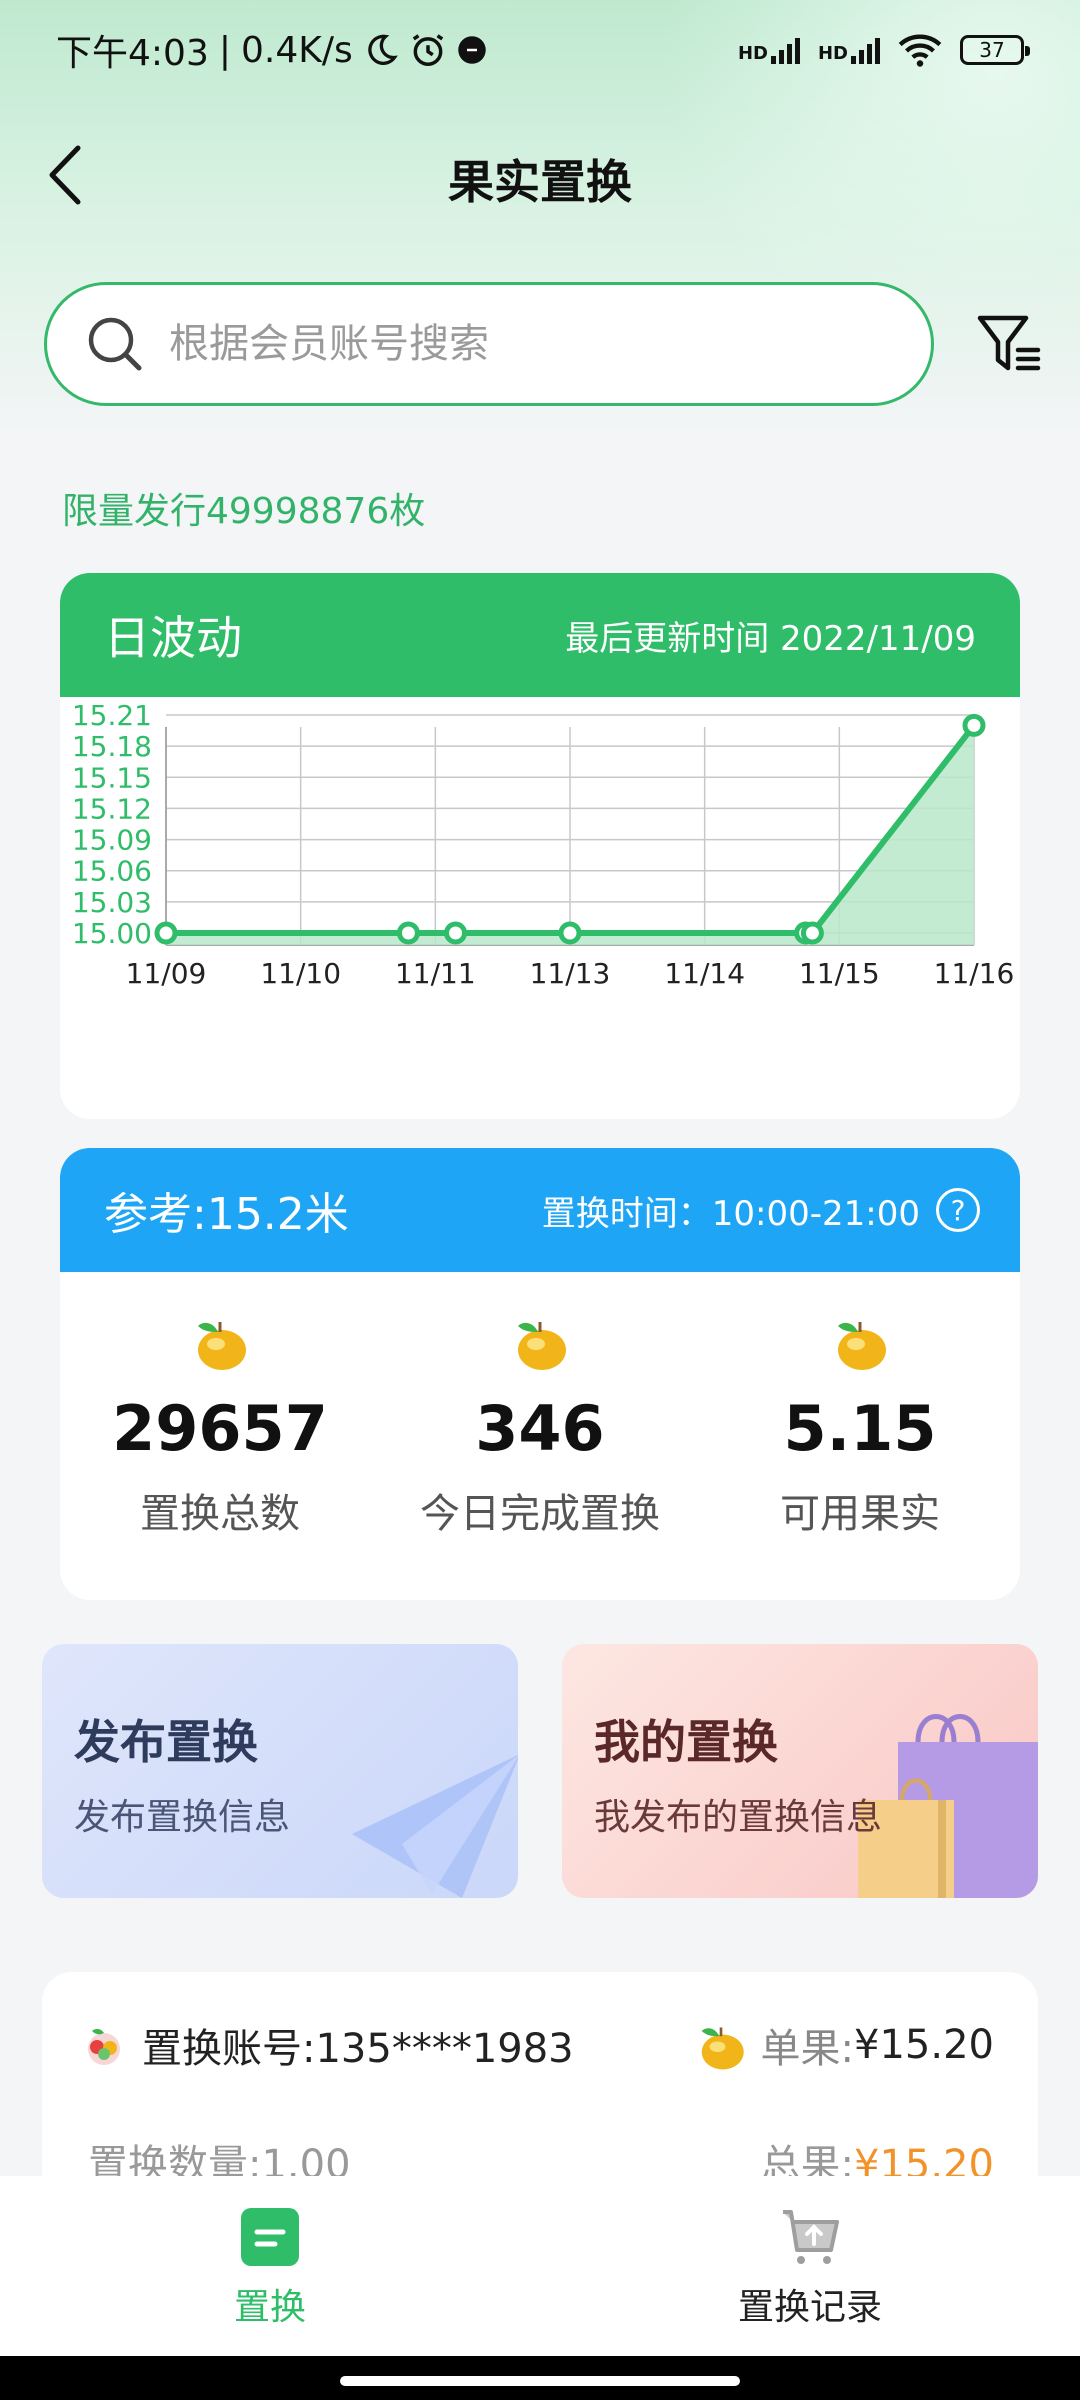 This screenshot has width=1080, height=2400. What do you see at coordinates (540, 635) in the screenshot?
I see `chart-header: 日波动 最后更新时间 2022/11/09` at bounding box center [540, 635].